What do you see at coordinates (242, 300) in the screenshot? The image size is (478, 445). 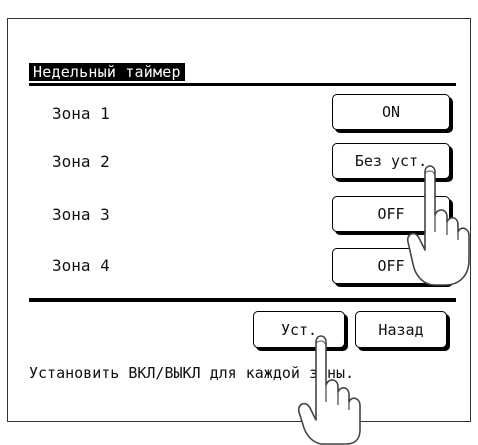 I see `bottom-divider` at bounding box center [242, 300].